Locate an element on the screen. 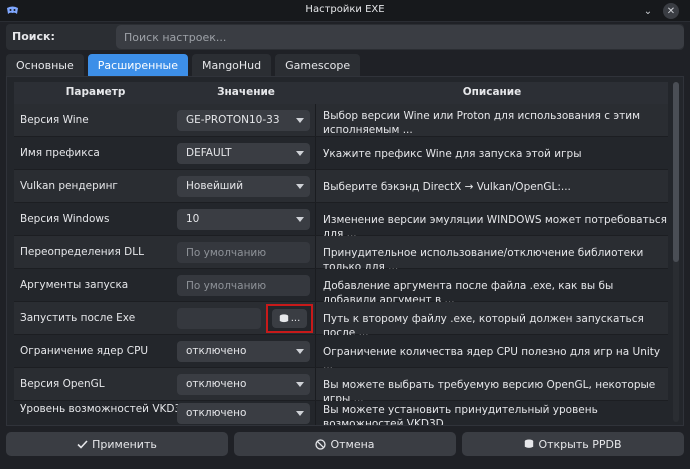 The height and width of the screenshot is (469, 690). open-ppdb-button: Открыть PPDB is located at coordinates (573, 444).